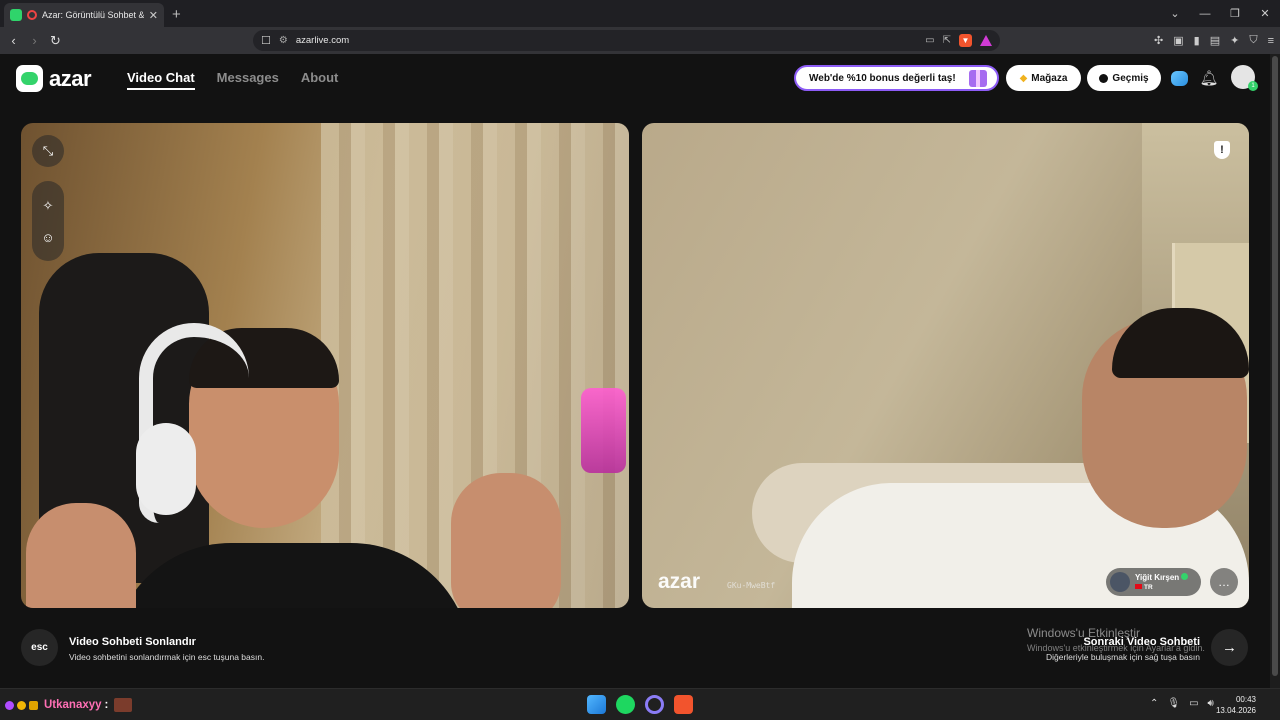 This screenshot has height=720, width=1280. Describe the element at coordinates (9, 705) in the screenshot. I see `sub-badge-icon` at that location.